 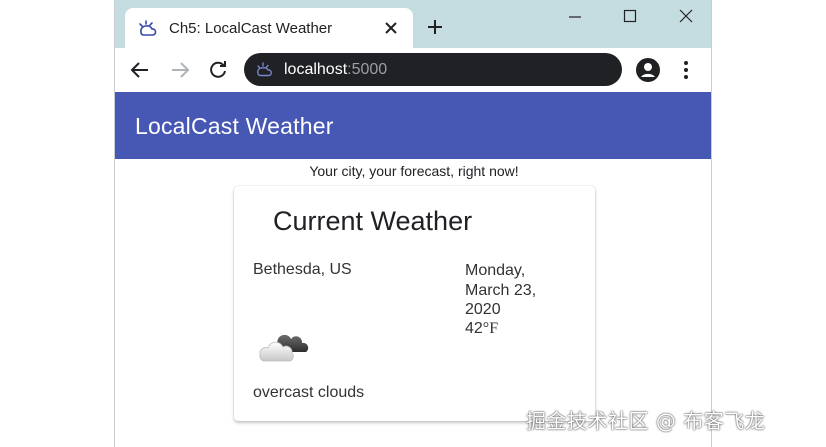 I want to click on watermark: 掘金技术社区 @ 布客飞龙, so click(x=646, y=421).